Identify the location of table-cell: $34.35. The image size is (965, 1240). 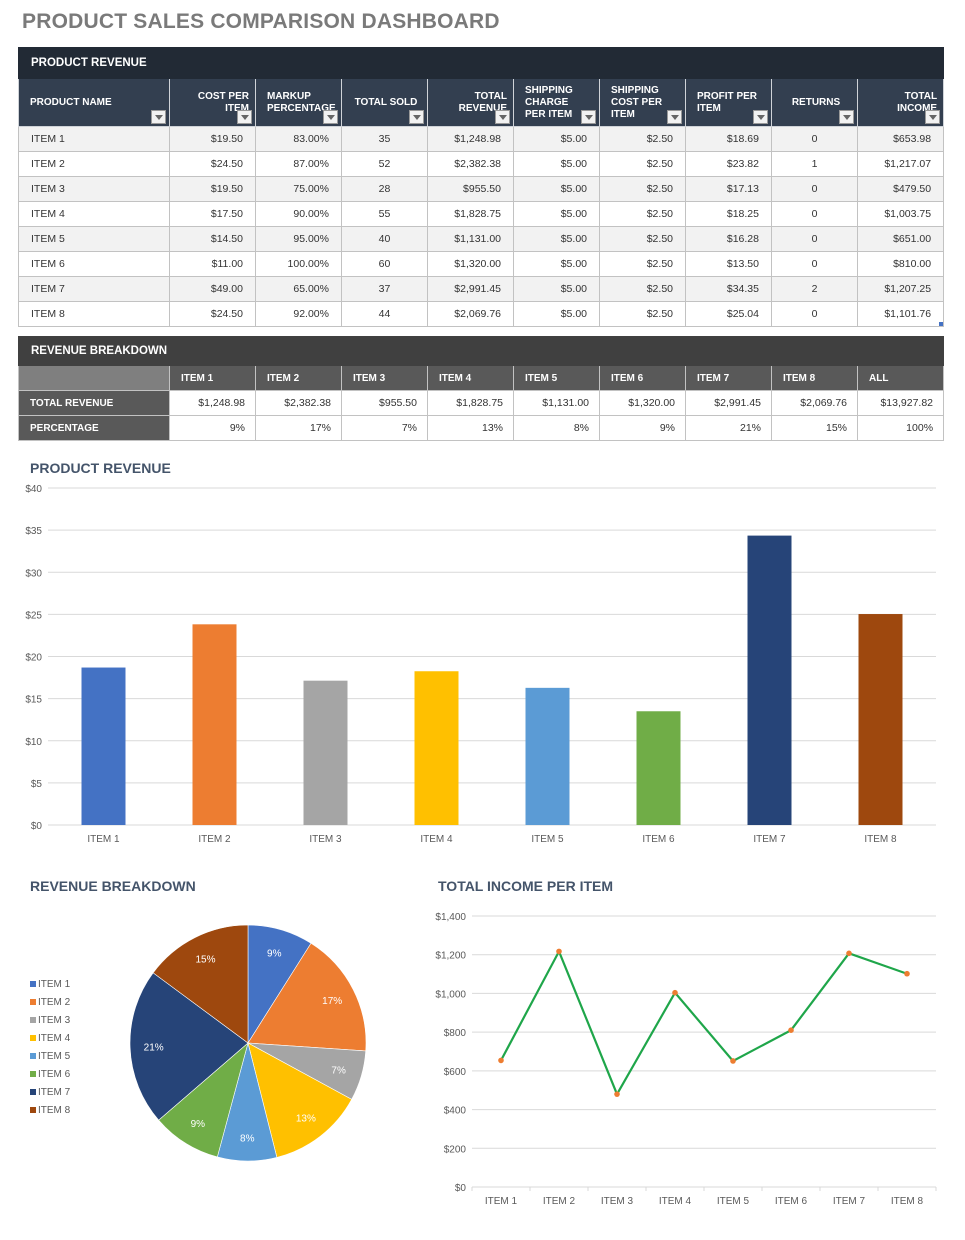
(728, 289).